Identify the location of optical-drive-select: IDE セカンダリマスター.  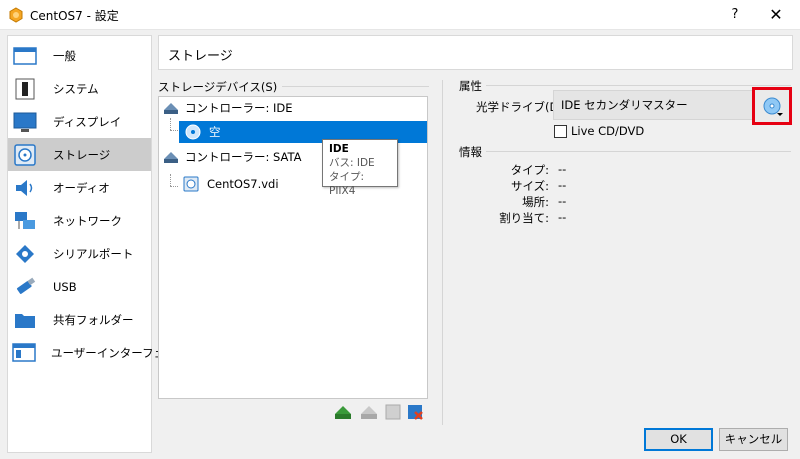
(654, 105).